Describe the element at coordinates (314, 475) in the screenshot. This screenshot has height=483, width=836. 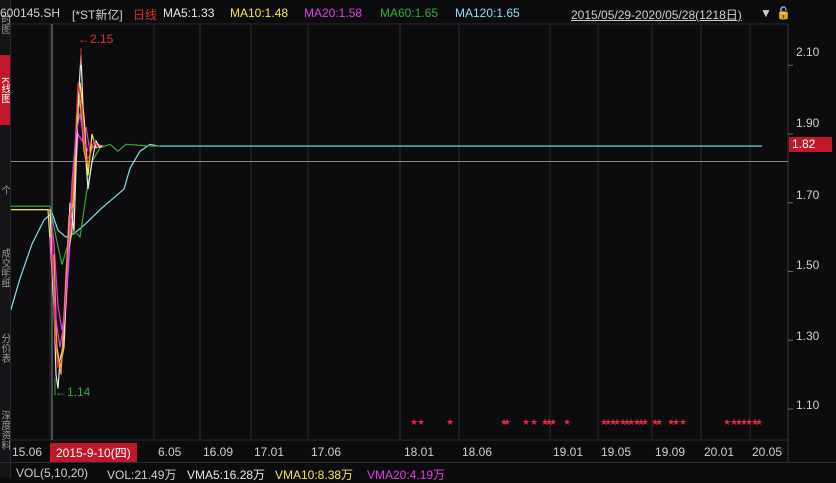
I see `vma10-value: VMA10:8.38万` at that location.